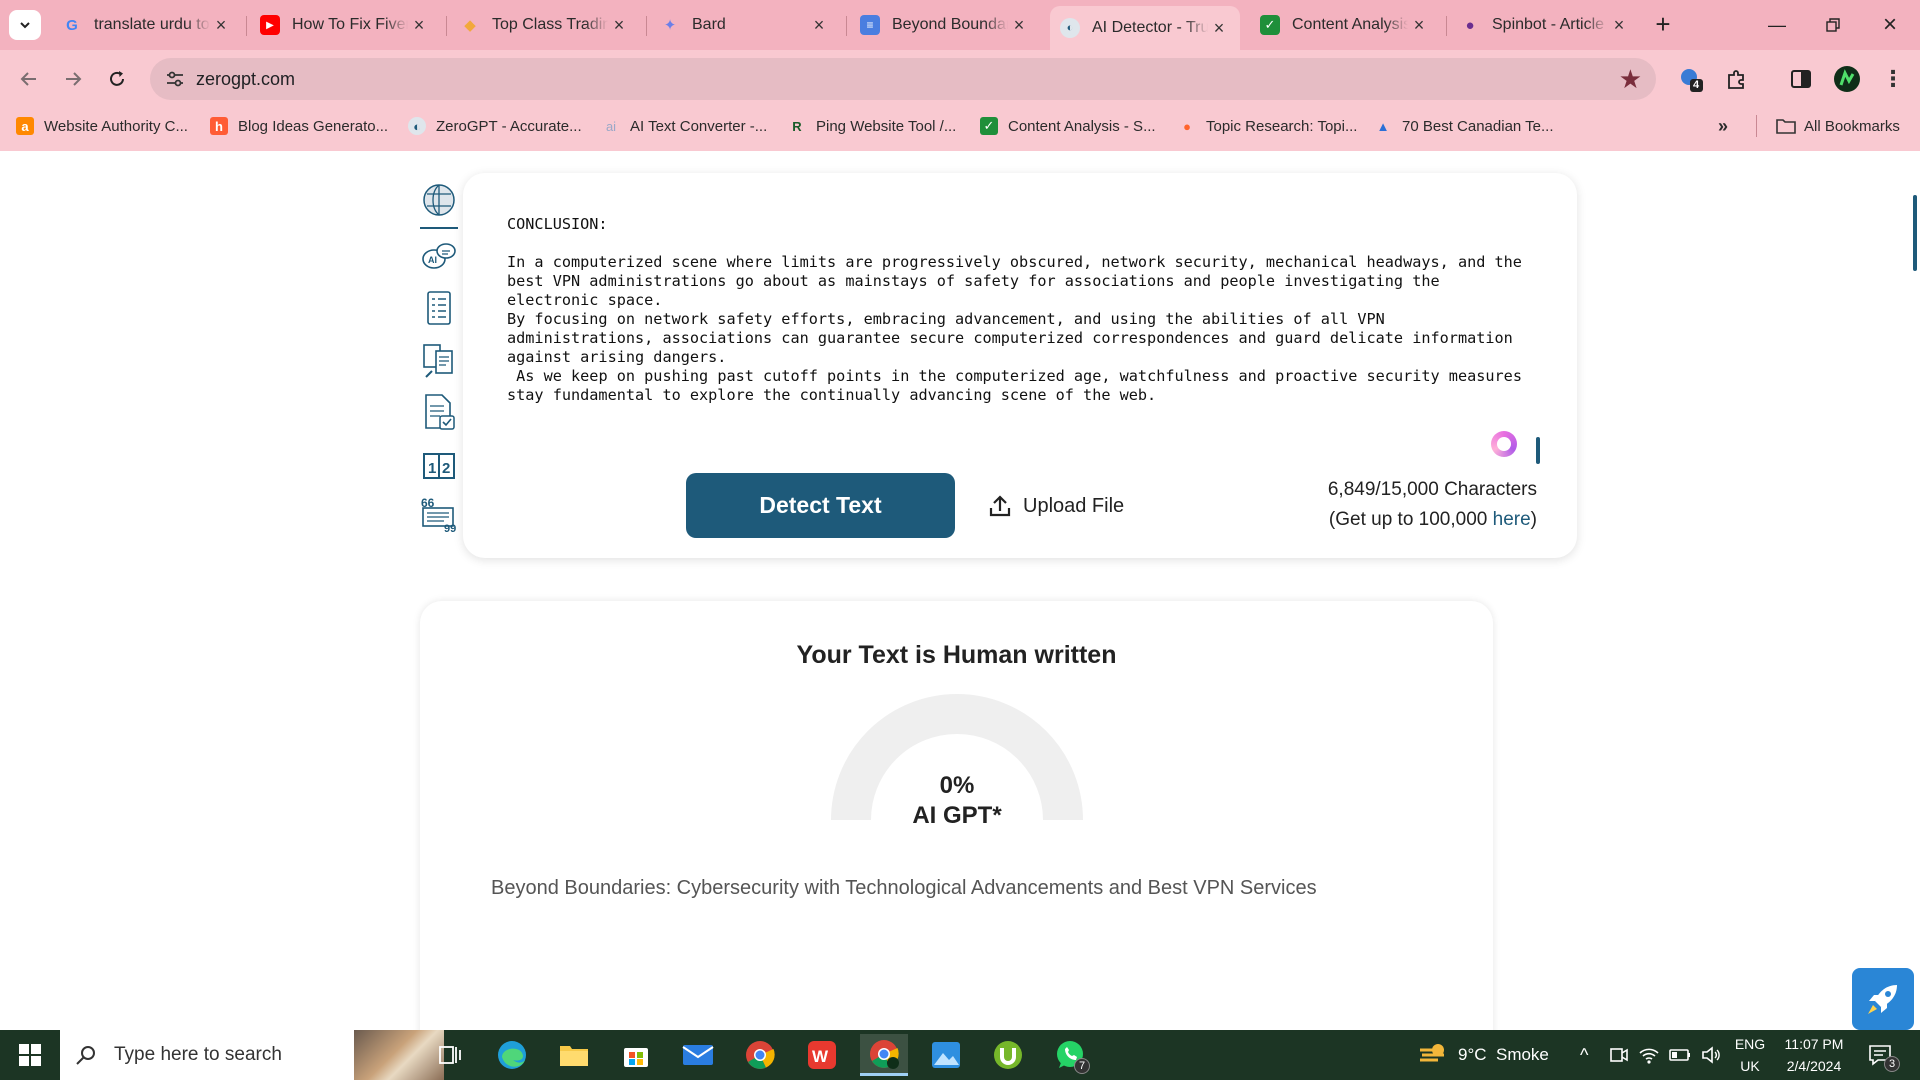 The image size is (1920, 1080). Describe the element at coordinates (1750, 1044) in the screenshot. I see `language-code: ENG` at that location.